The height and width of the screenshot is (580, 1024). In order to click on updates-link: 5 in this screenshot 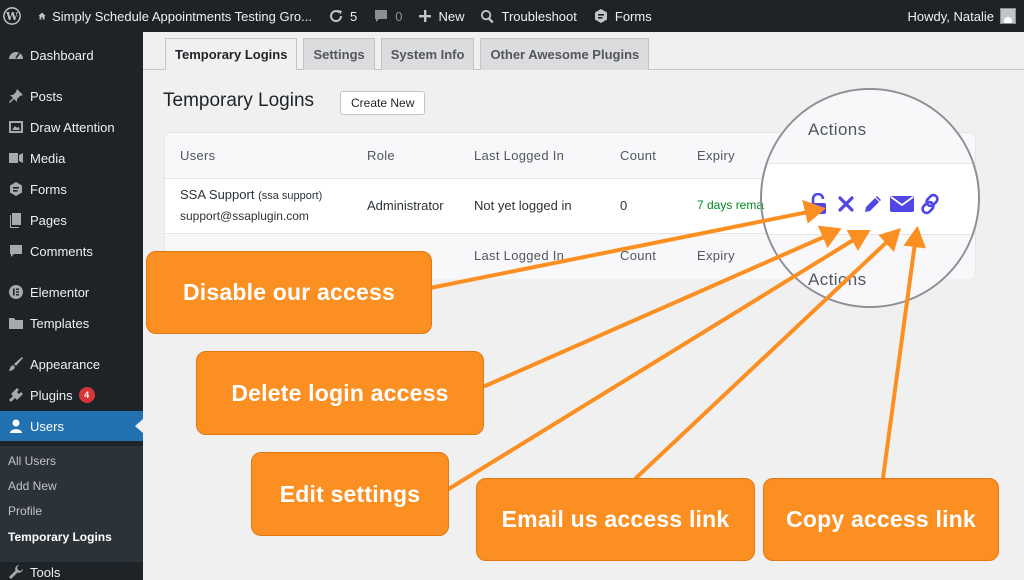, I will do `click(342, 16)`.